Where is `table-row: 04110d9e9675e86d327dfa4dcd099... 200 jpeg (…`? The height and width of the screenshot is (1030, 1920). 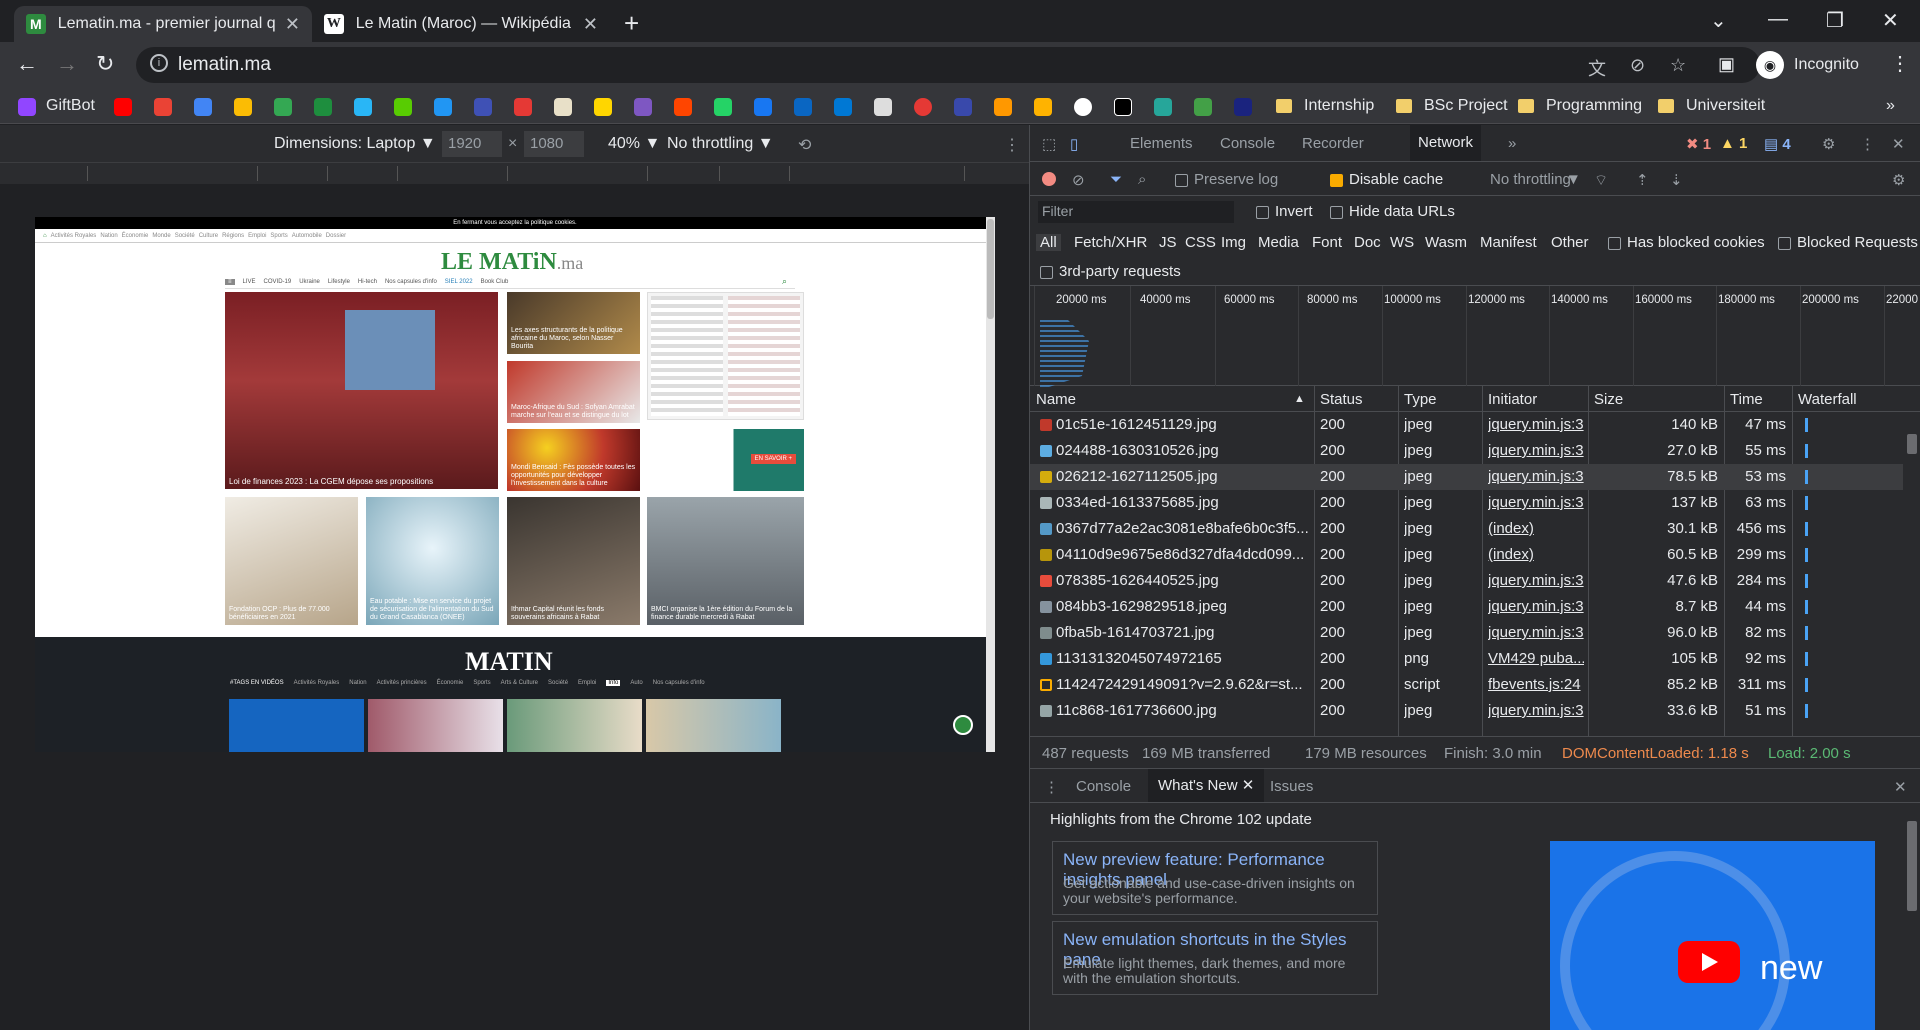
table-row: 04110d9e9675e86d327dfa4dcd099... 200 jpeg (… is located at coordinates (1466, 555).